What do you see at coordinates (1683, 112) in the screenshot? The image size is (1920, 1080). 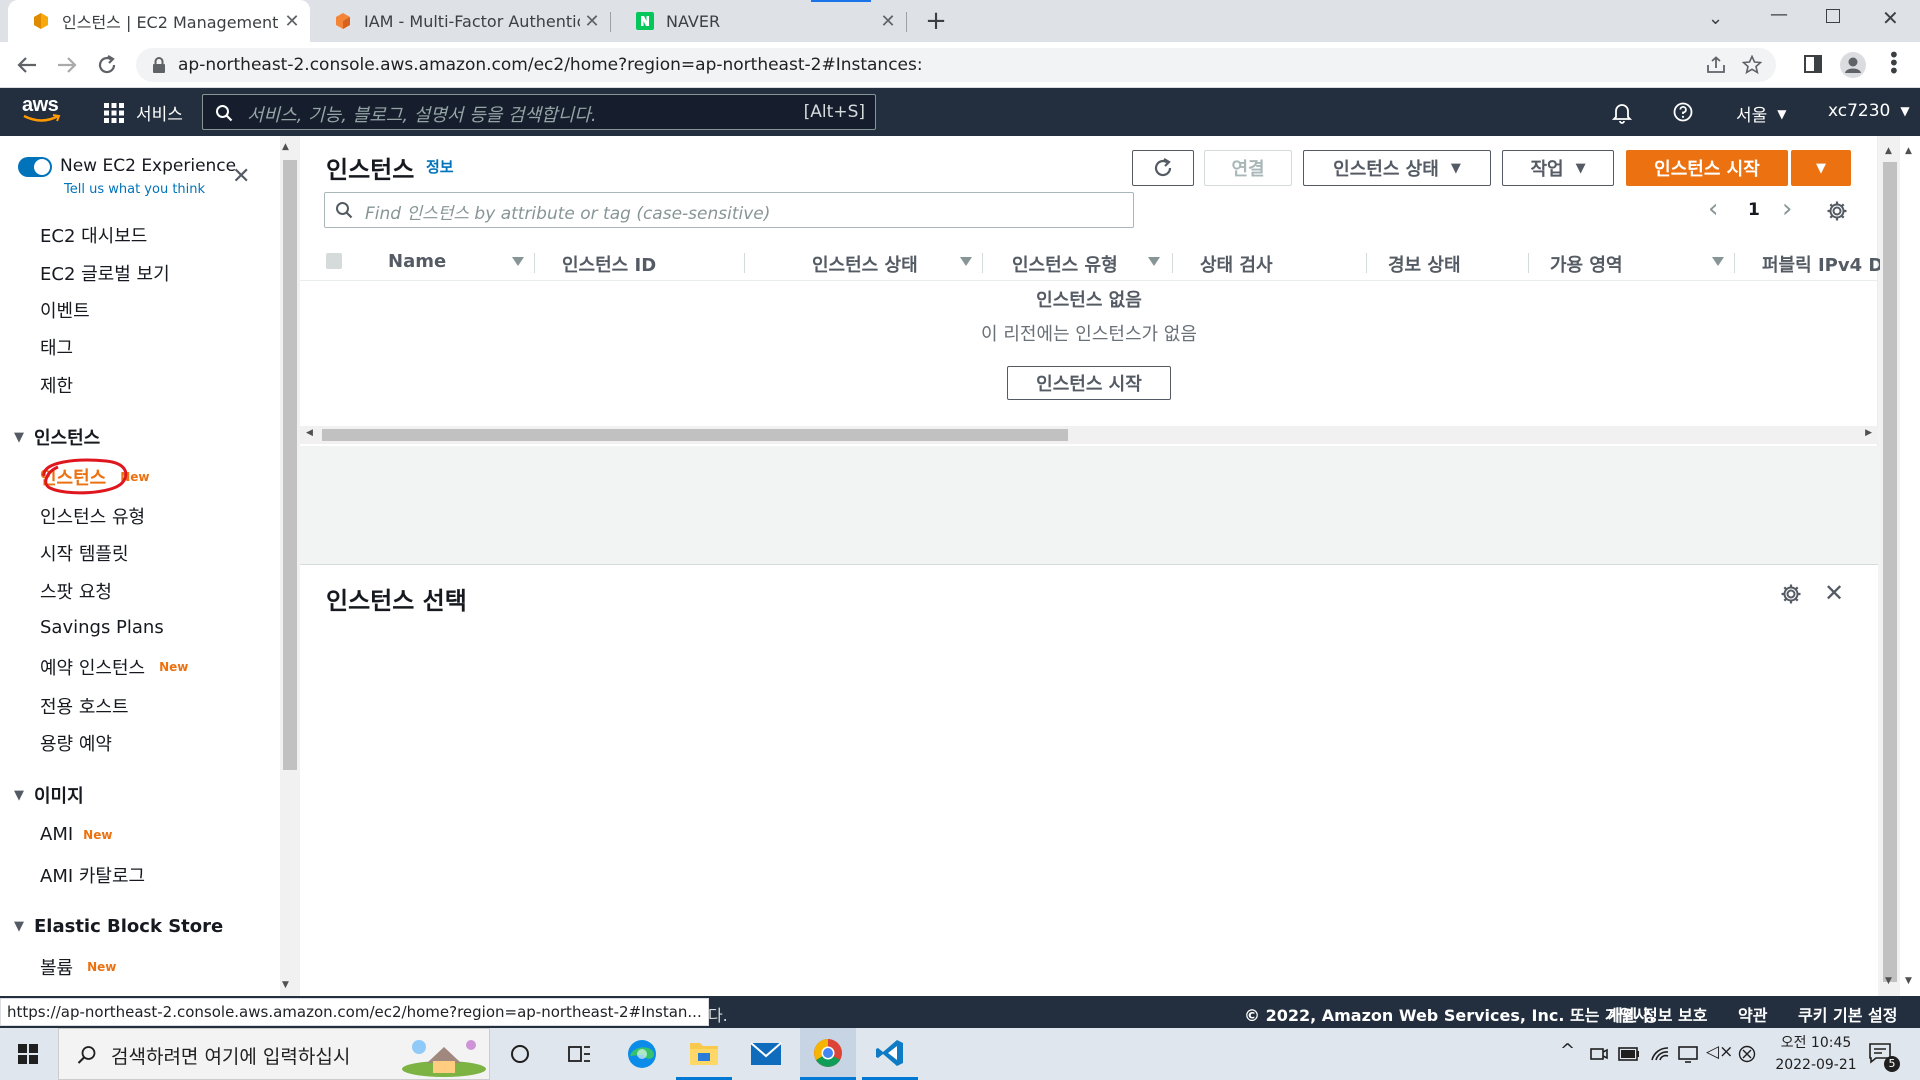 I see `help-icon` at bounding box center [1683, 112].